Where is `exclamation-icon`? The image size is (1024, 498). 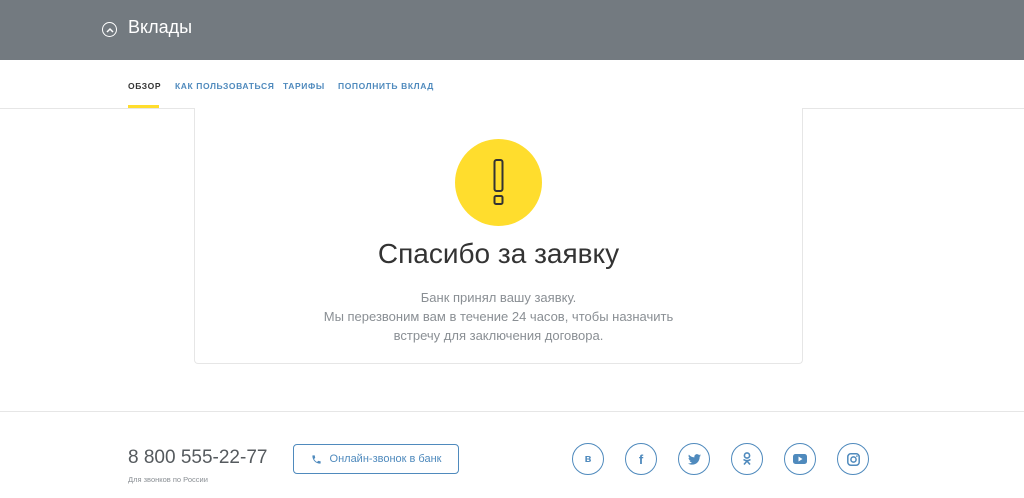 exclamation-icon is located at coordinates (498, 182).